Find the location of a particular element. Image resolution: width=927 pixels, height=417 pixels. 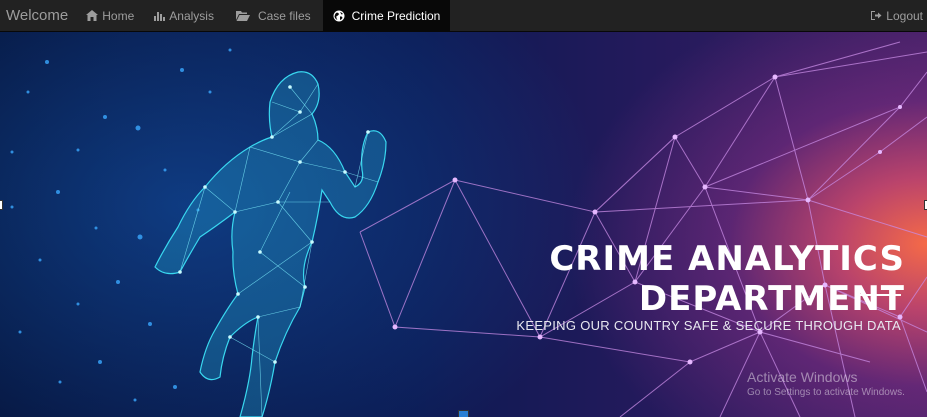

resize-handle-left is located at coordinates (1, 205).